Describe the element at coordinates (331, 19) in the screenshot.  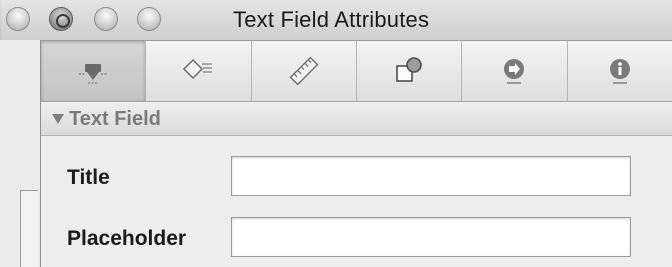
I see `window-title: Text Field Attributes` at that location.